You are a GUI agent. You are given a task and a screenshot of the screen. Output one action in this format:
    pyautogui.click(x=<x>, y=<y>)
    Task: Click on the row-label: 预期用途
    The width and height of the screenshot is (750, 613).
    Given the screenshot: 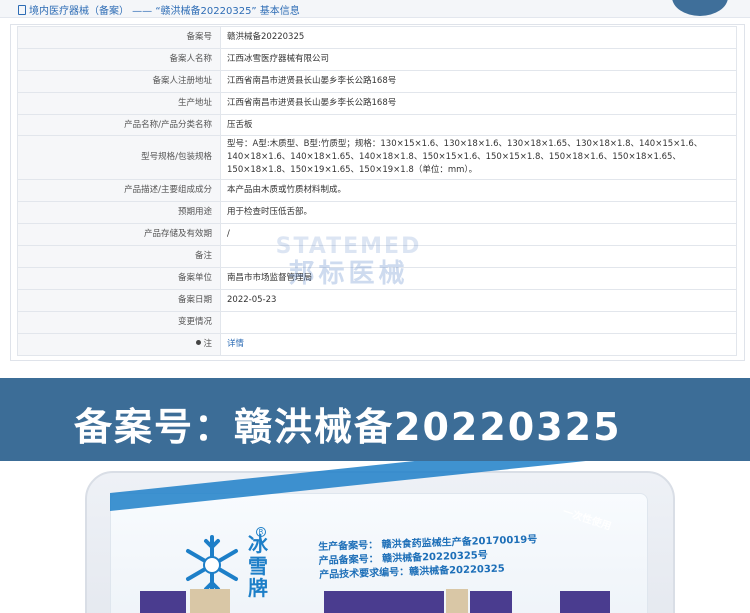 What is the action you would take?
    pyautogui.click(x=119, y=212)
    